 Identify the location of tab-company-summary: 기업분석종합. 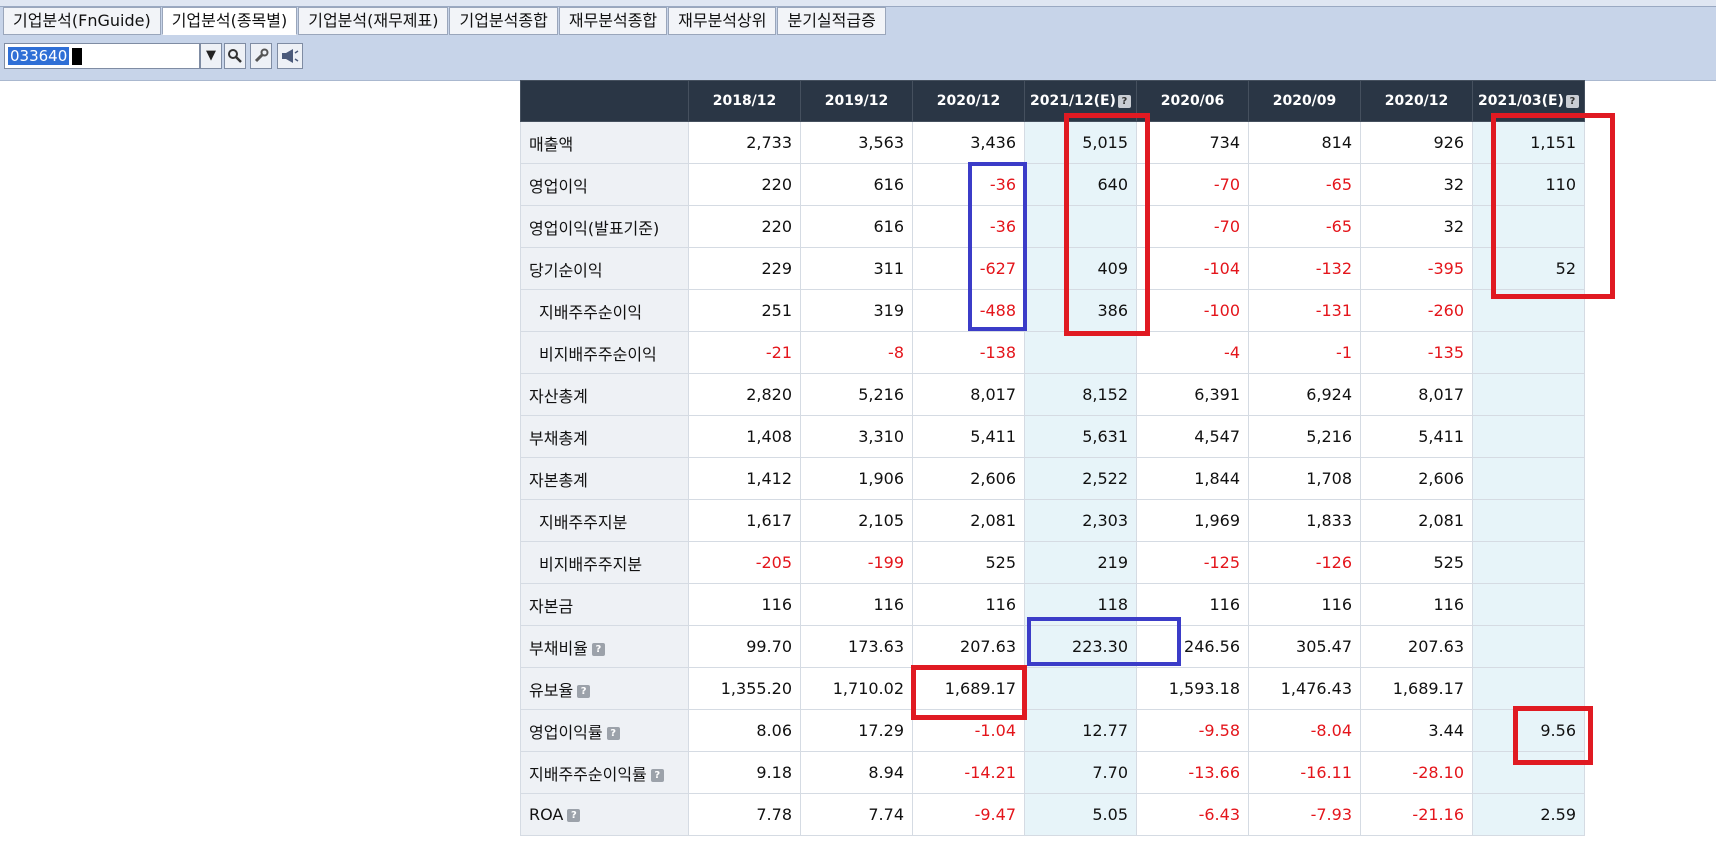
(503, 21).